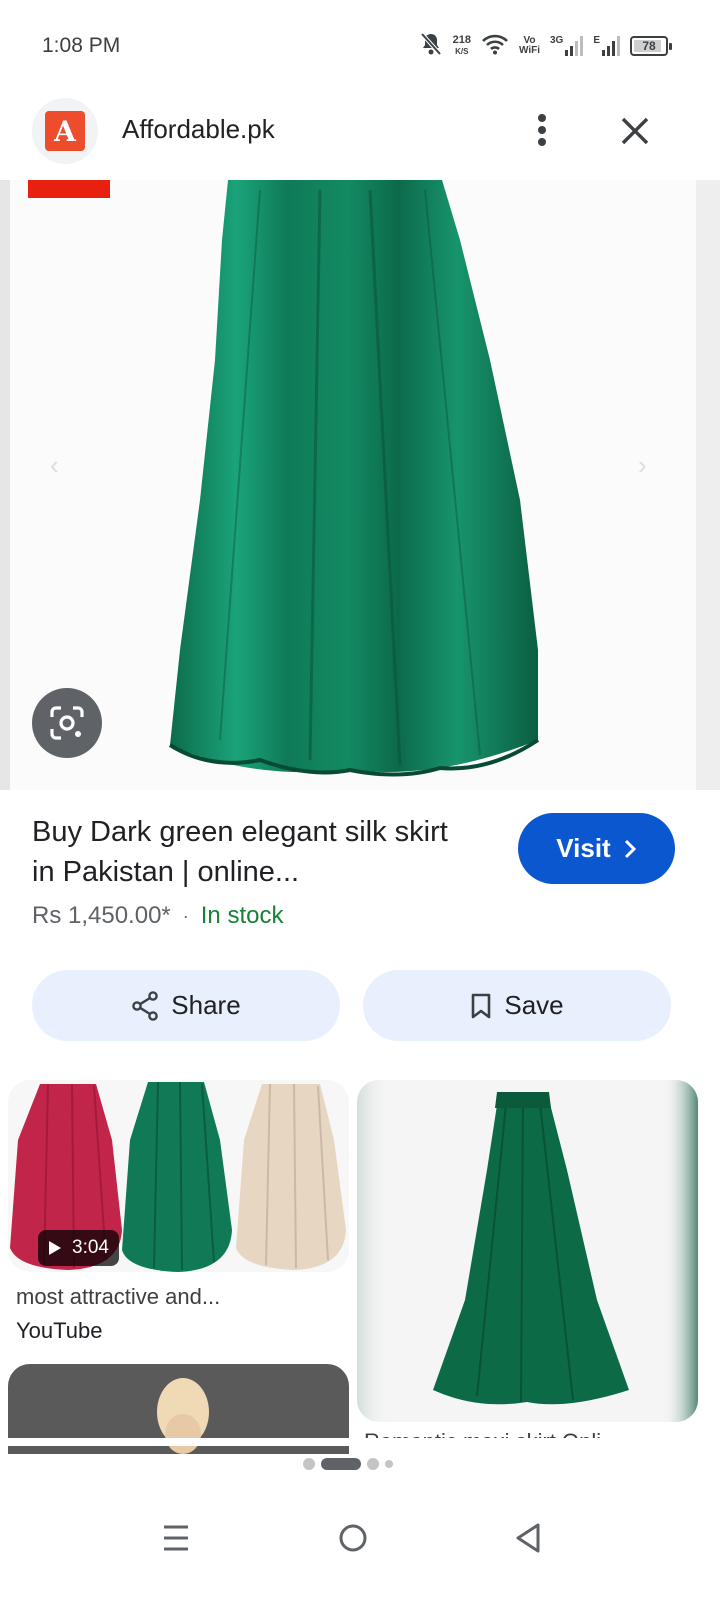 The height and width of the screenshot is (1600, 720). I want to click on product-price: Rs 1,450.00*, so click(101, 915).